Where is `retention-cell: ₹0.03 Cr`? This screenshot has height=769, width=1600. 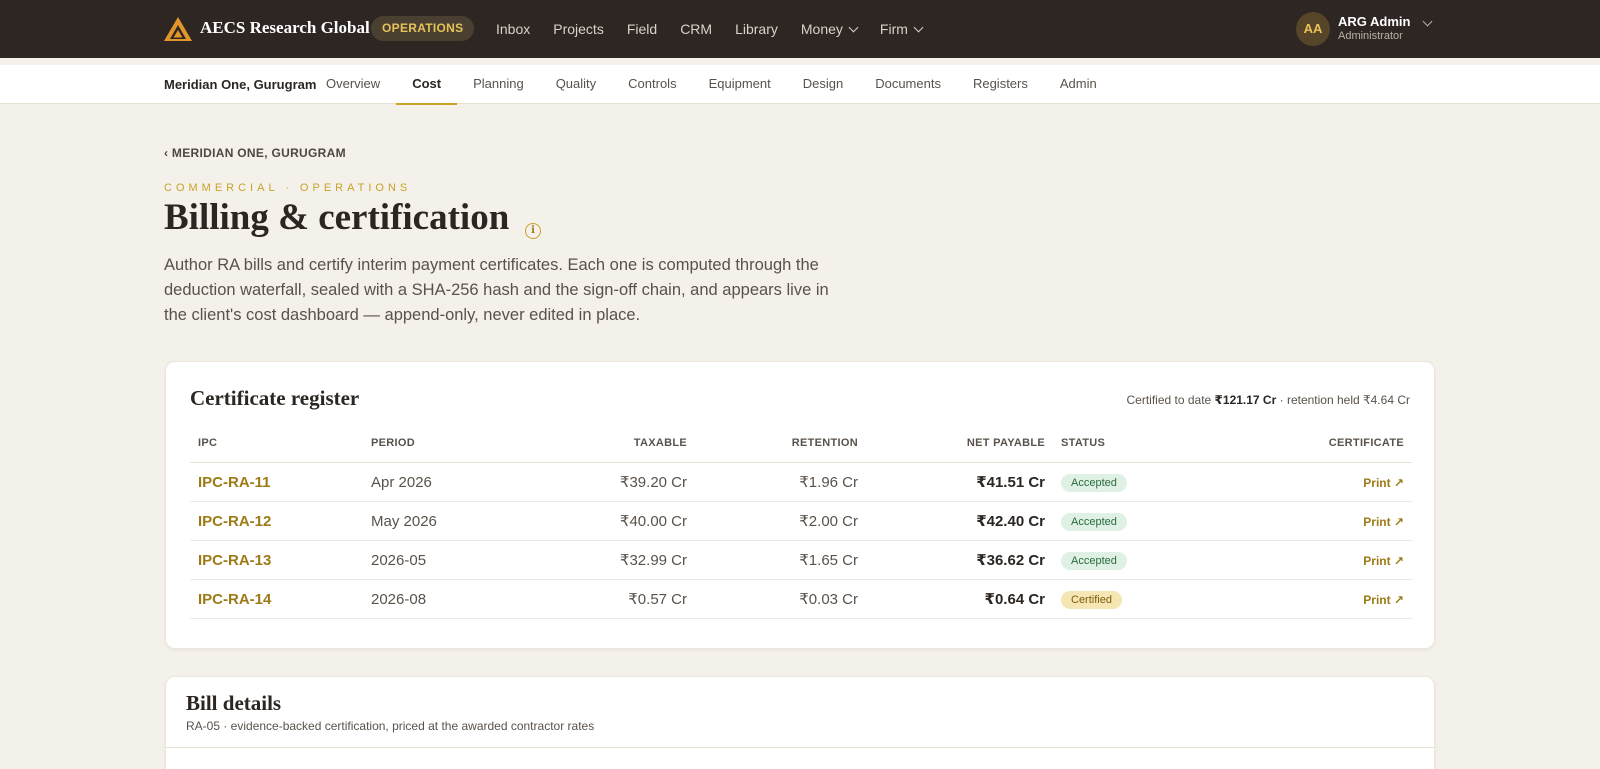 retention-cell: ₹0.03 Cr is located at coordinates (828, 599).